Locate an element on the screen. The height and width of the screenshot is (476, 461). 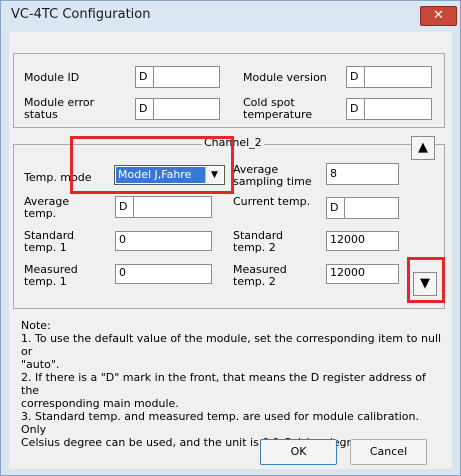
chevron-down-icon: ▼ is located at coordinates (214, 175).